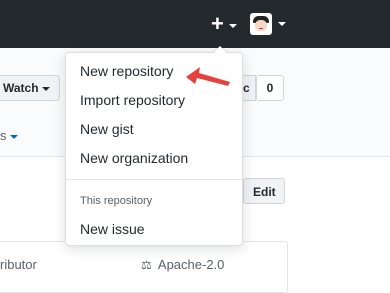 This screenshot has height=293, width=390. I want to click on star-count-value: 0, so click(270, 88).